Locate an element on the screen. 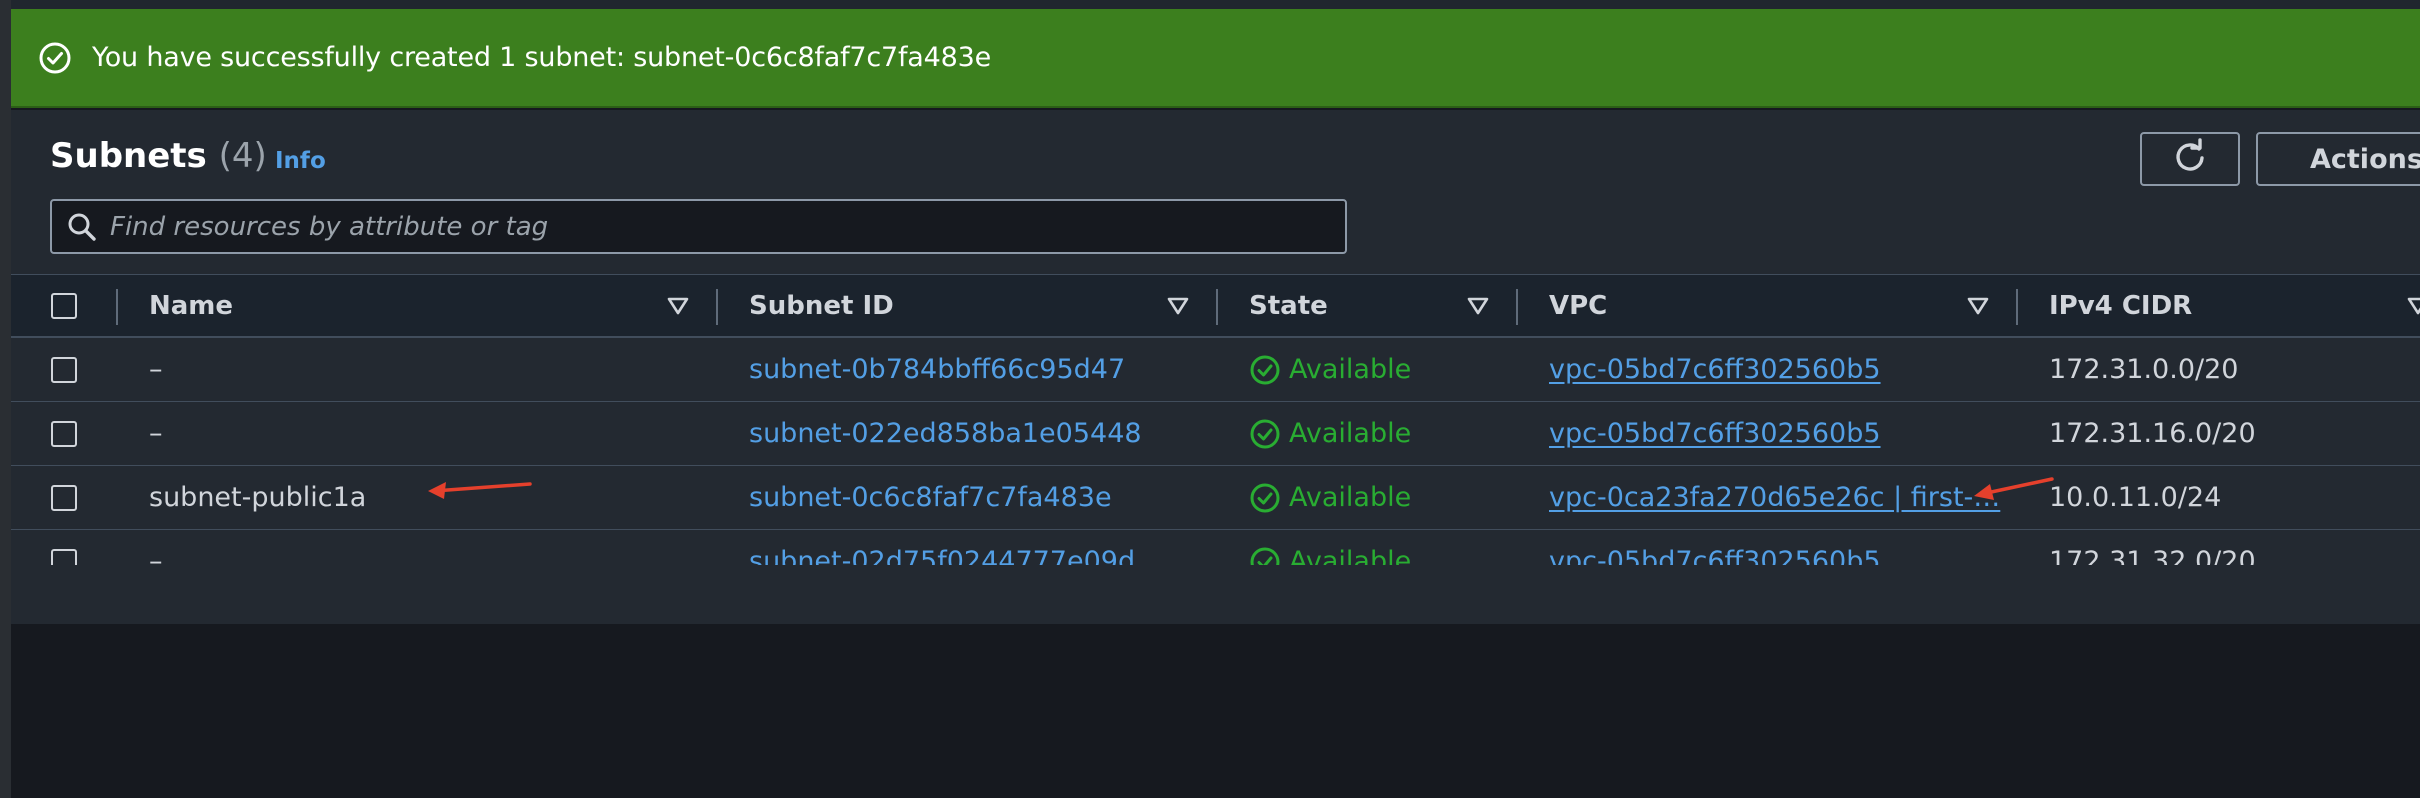 Image resolution: width=2420 pixels, height=798 pixels. cell-subnet-id-link: subnet-0b784bbff66c95d47 is located at coordinates (937, 369).